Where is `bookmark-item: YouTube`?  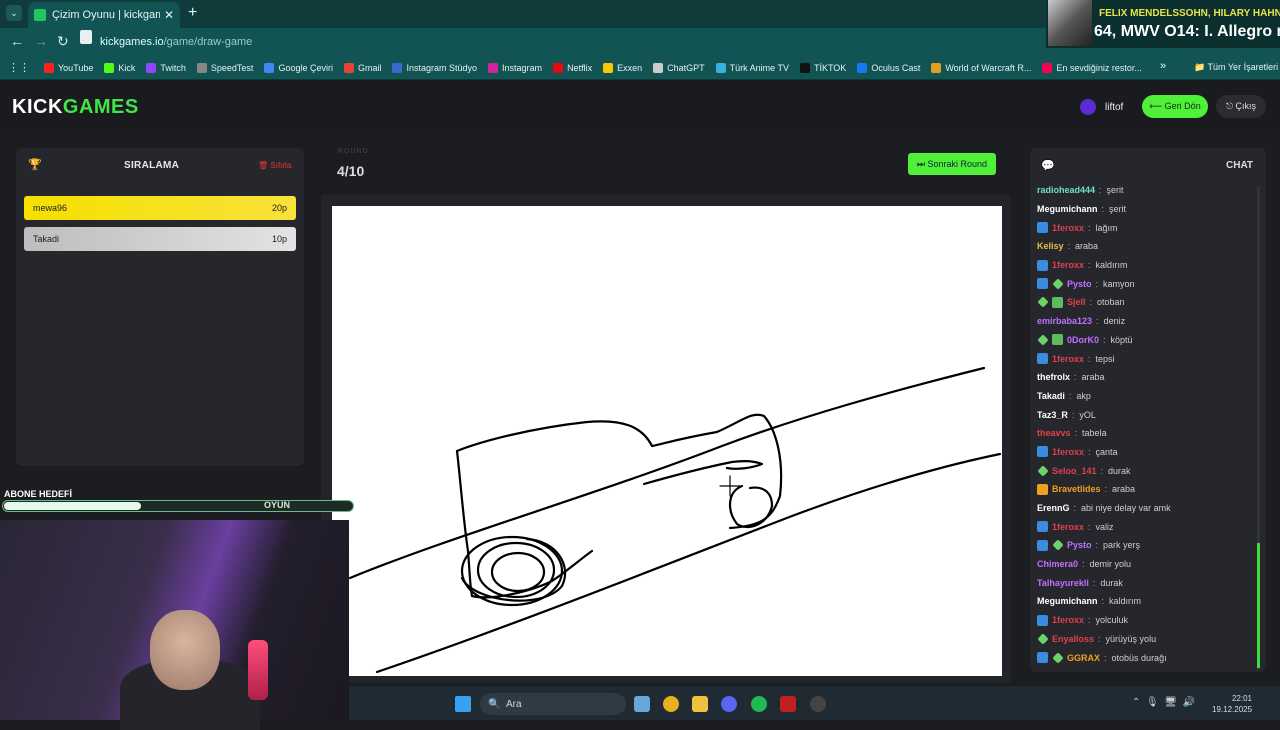 bookmark-item: YouTube is located at coordinates (68, 67).